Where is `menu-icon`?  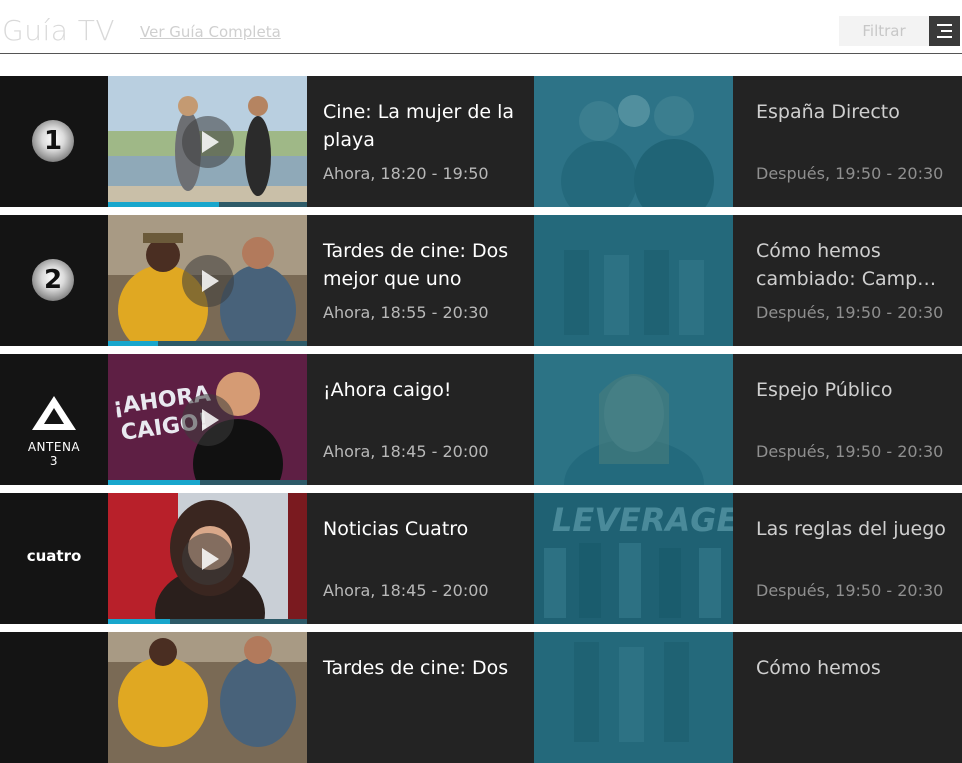
menu-icon is located at coordinates (944, 31).